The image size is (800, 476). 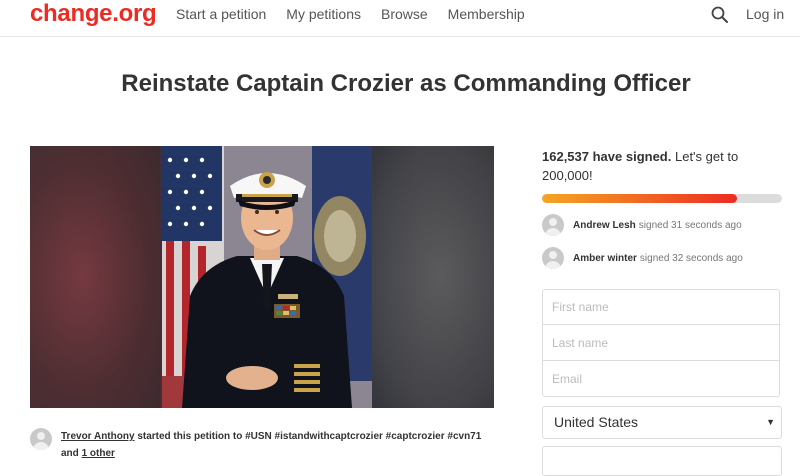 What do you see at coordinates (605, 258) in the screenshot?
I see `signer-name: Amber winter` at bounding box center [605, 258].